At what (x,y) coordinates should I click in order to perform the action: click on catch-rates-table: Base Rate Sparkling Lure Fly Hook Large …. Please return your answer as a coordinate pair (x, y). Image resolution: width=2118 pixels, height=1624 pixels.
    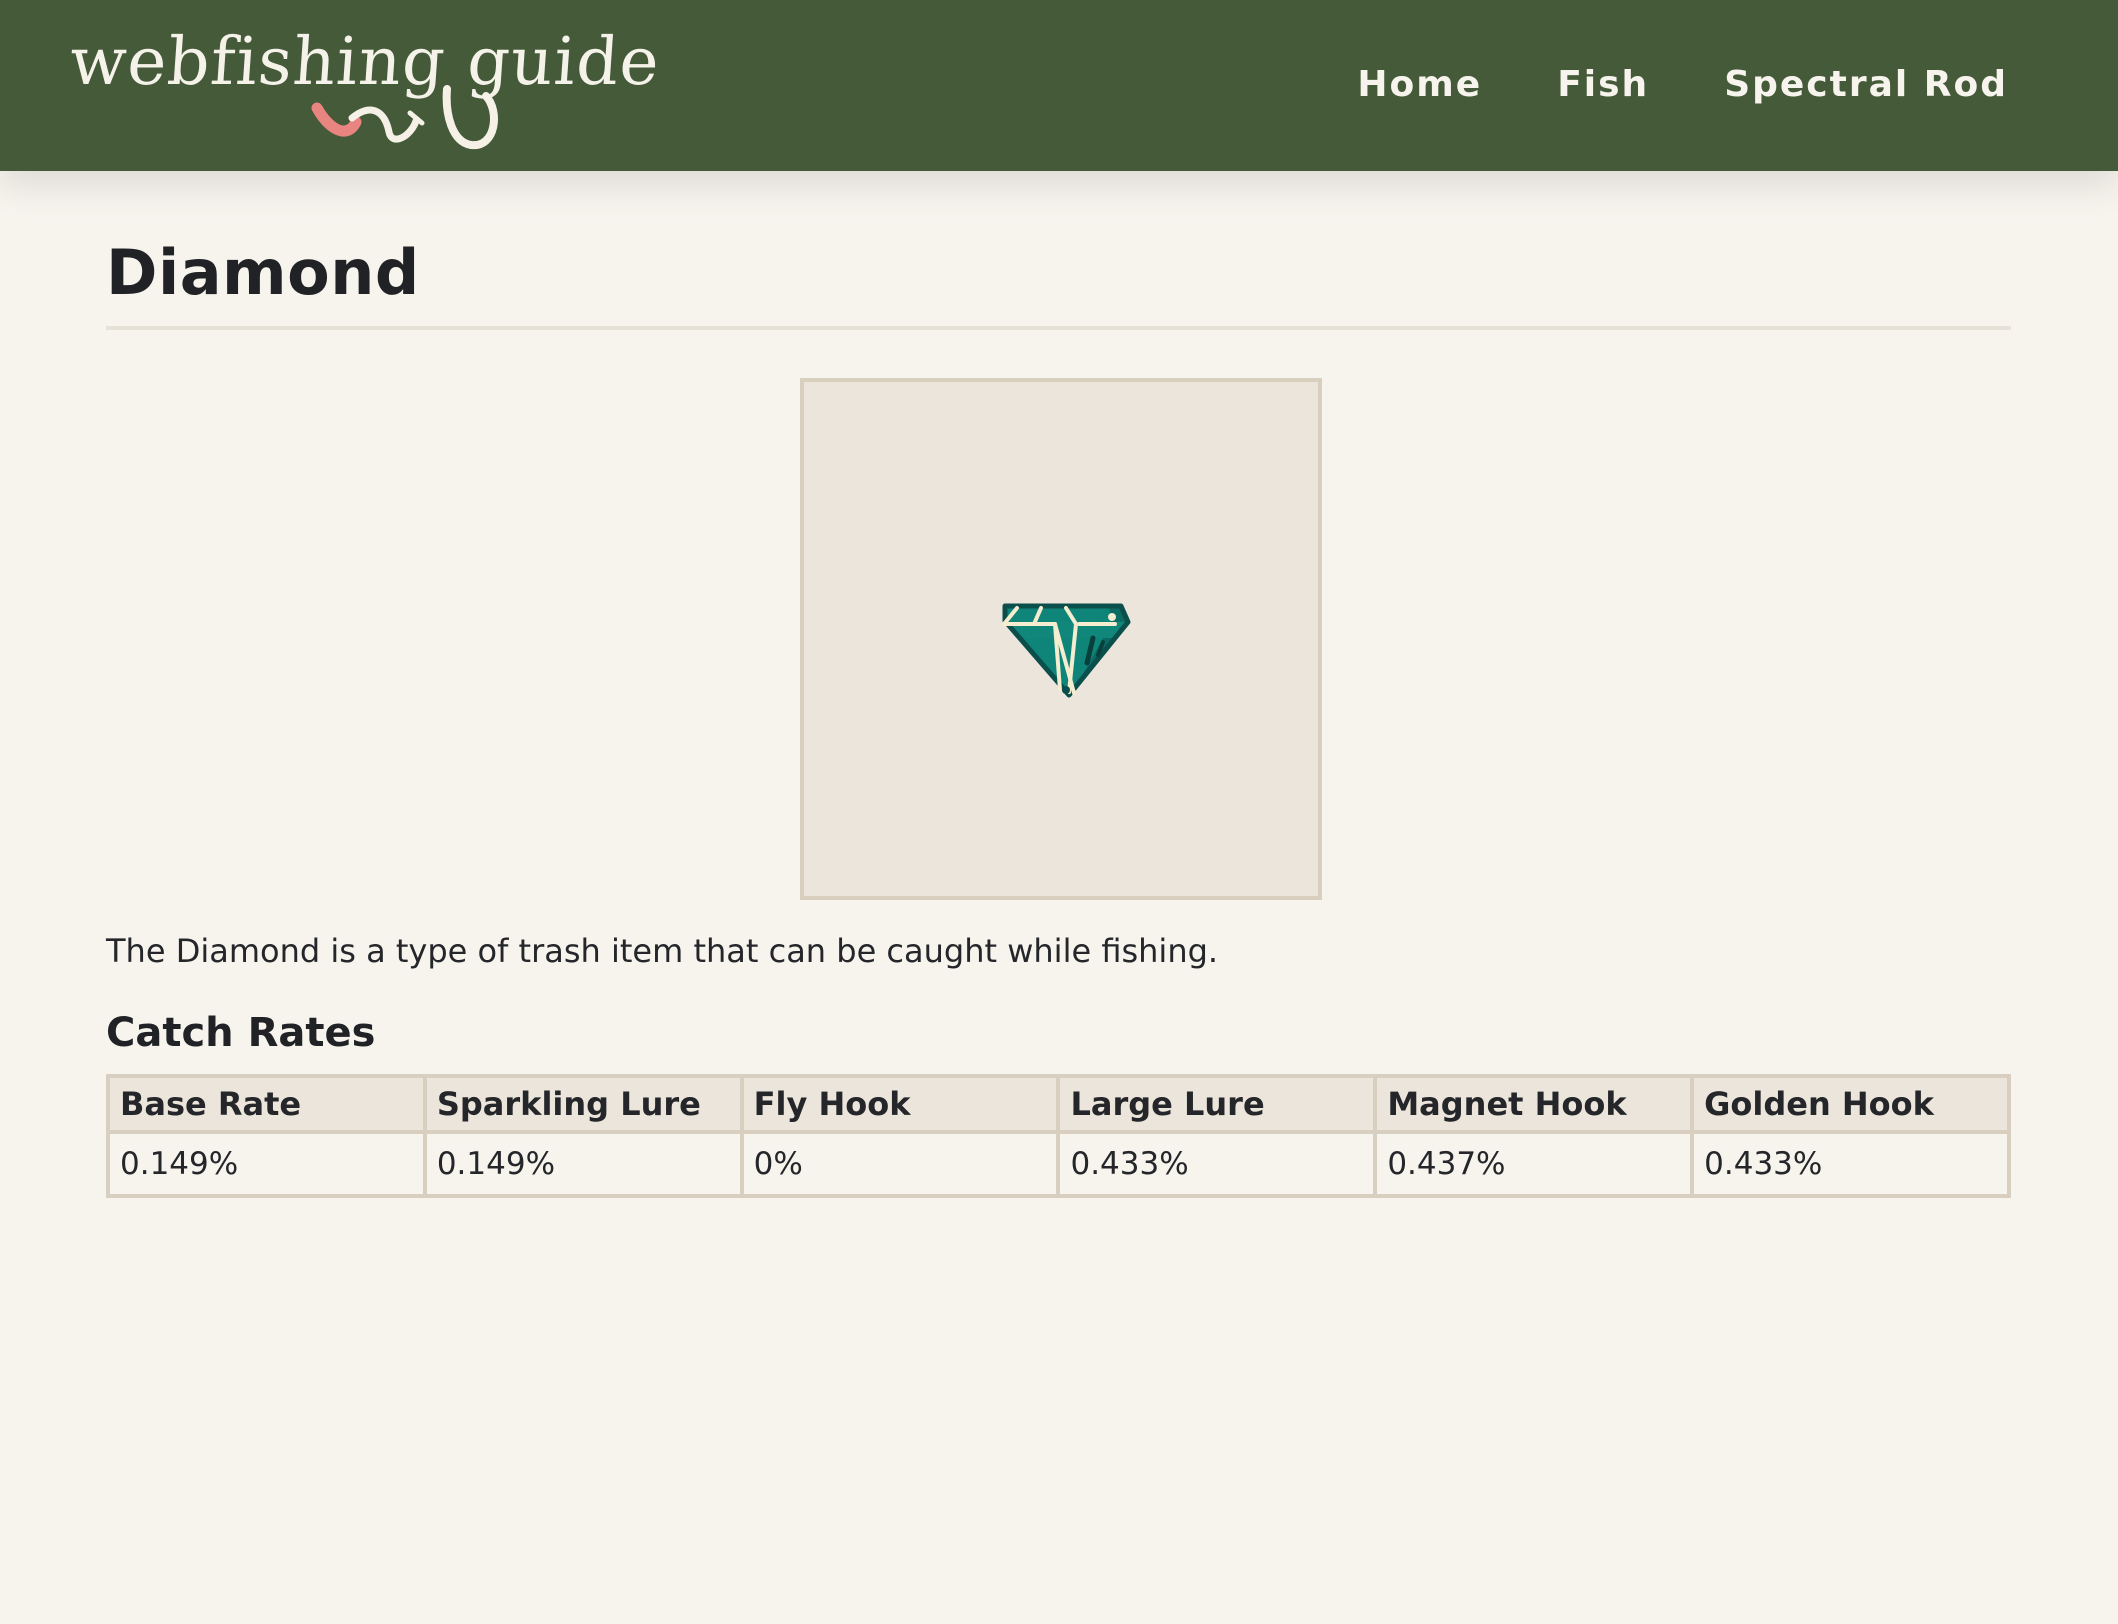
    Looking at the image, I should click on (1058, 1136).